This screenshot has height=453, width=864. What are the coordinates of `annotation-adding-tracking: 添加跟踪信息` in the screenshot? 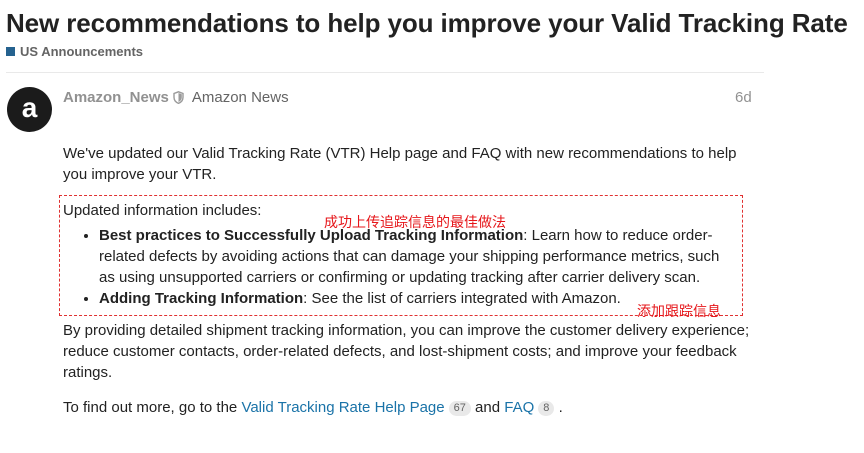 It's located at (679, 311).